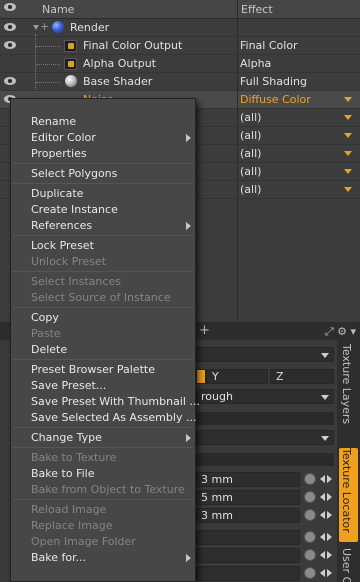 This screenshot has height=582, width=360. What do you see at coordinates (257, 9) in the screenshot?
I see `effect-column-header: Effect` at bounding box center [257, 9].